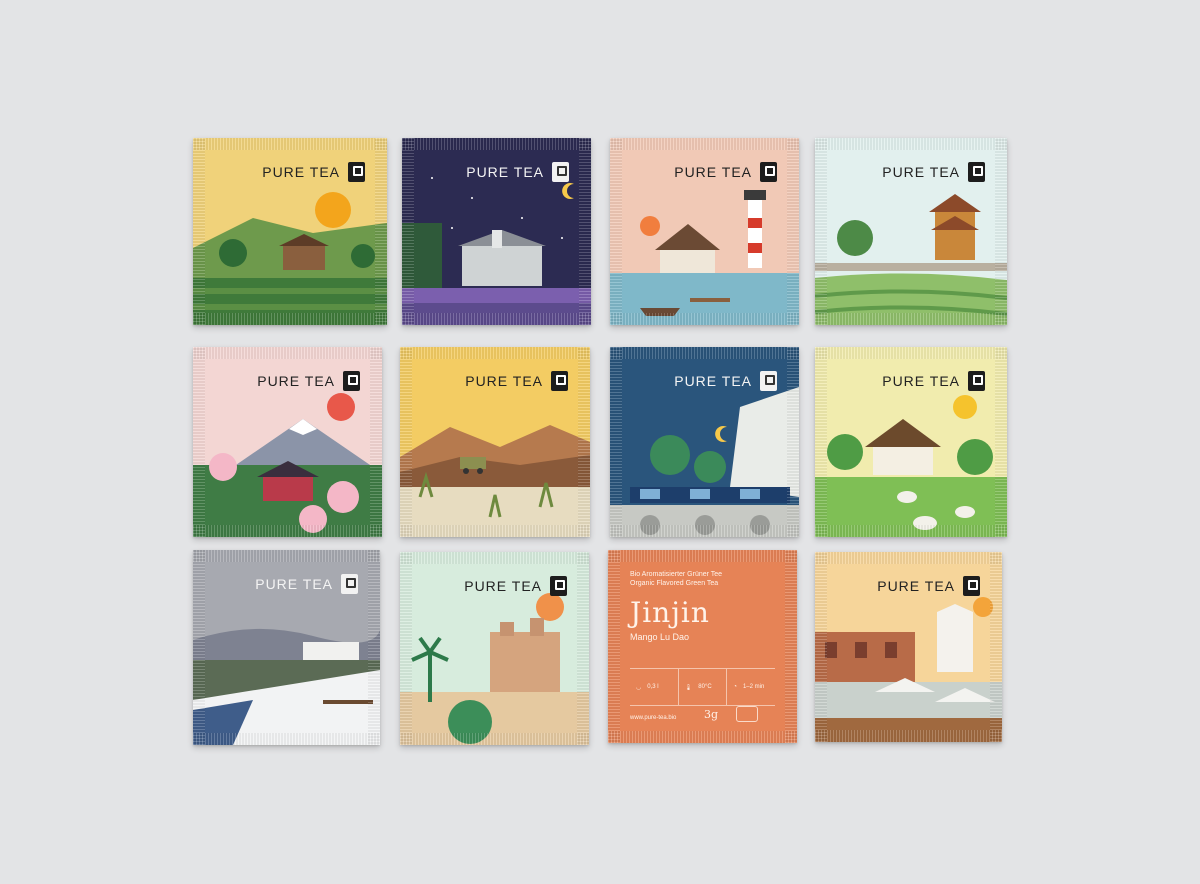 This screenshot has width=1200, height=884. I want to click on tea-sachet-mountain-train: PURE TEA, so click(704, 442).